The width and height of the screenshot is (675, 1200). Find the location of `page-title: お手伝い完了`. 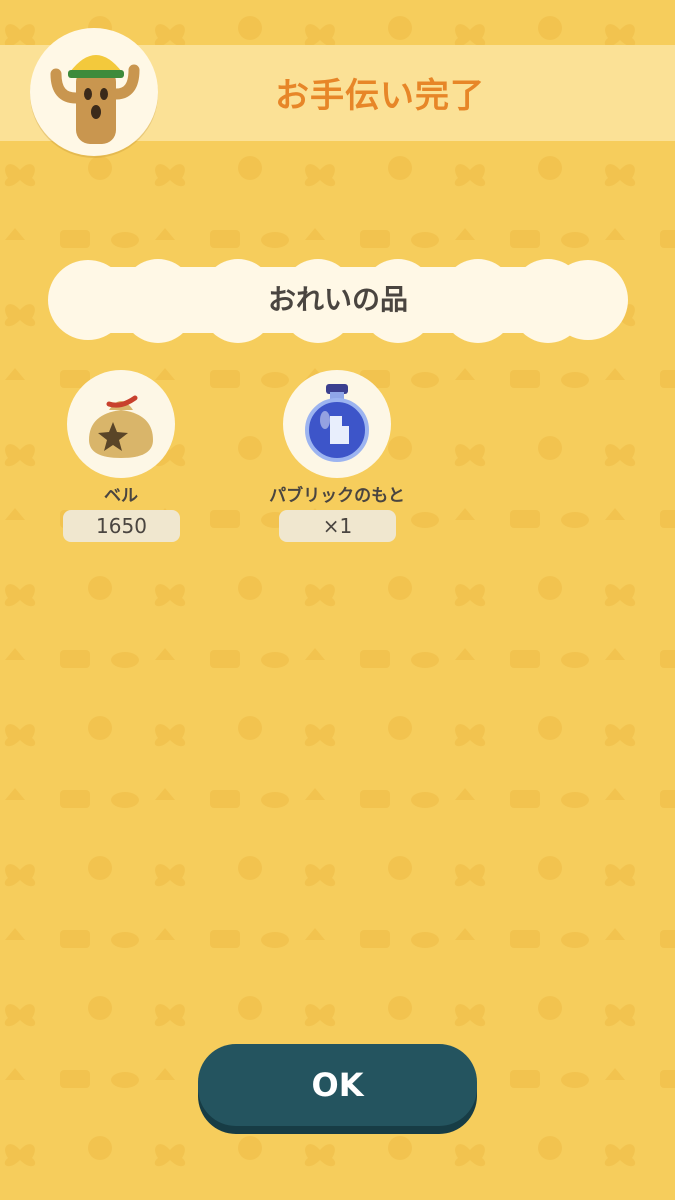

page-title: お手伝い完了 is located at coordinates (380, 96).